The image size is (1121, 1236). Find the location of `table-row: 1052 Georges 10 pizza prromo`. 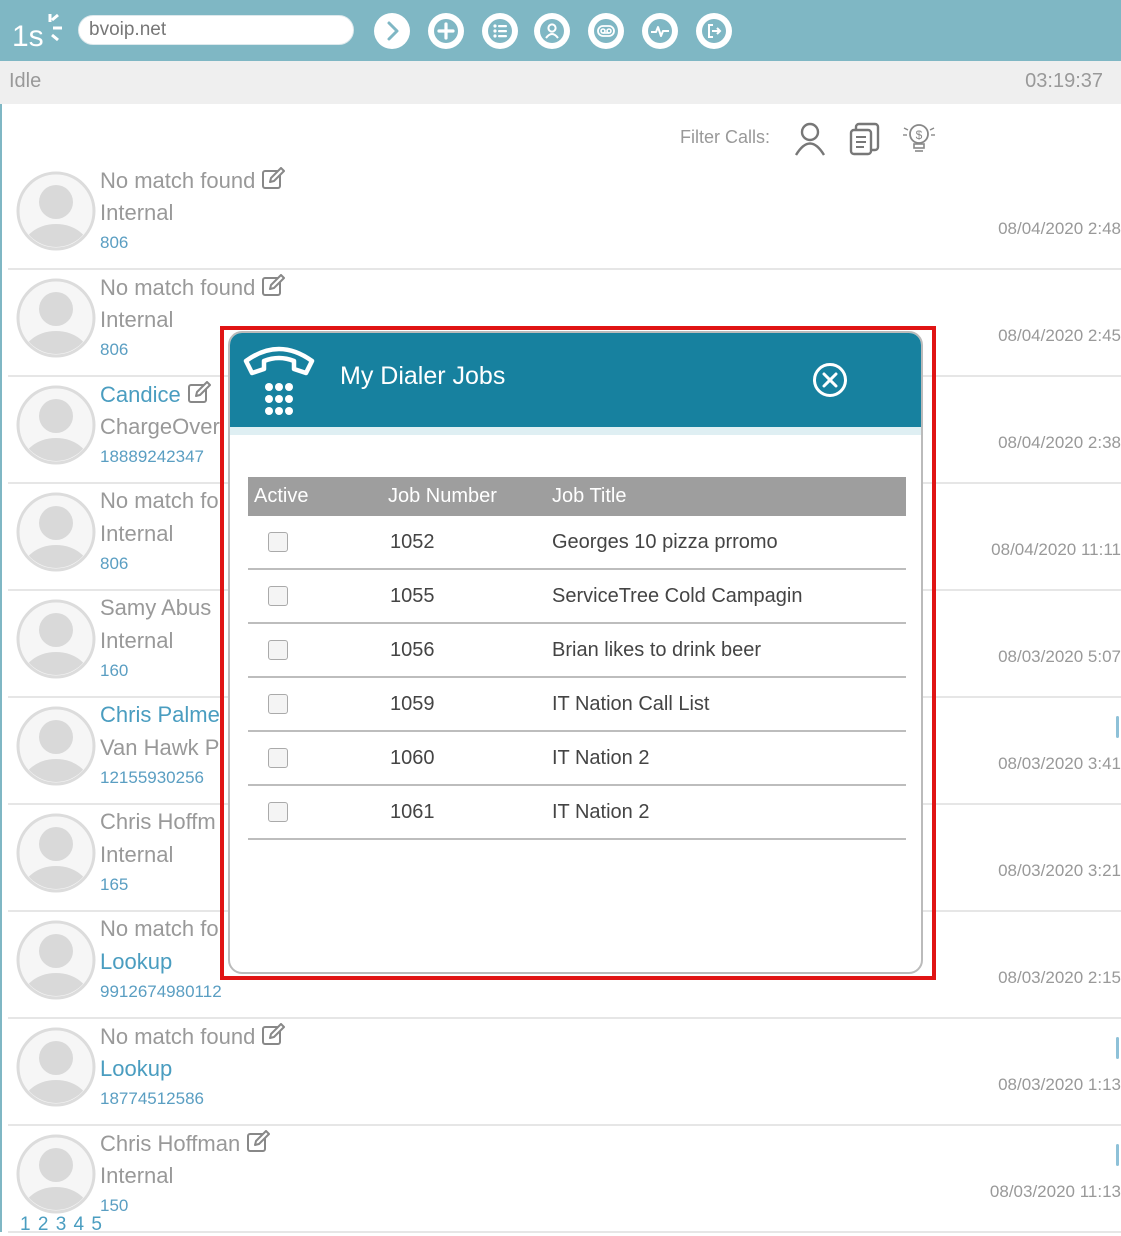

table-row: 1052 Georges 10 pizza prromo is located at coordinates (577, 543).